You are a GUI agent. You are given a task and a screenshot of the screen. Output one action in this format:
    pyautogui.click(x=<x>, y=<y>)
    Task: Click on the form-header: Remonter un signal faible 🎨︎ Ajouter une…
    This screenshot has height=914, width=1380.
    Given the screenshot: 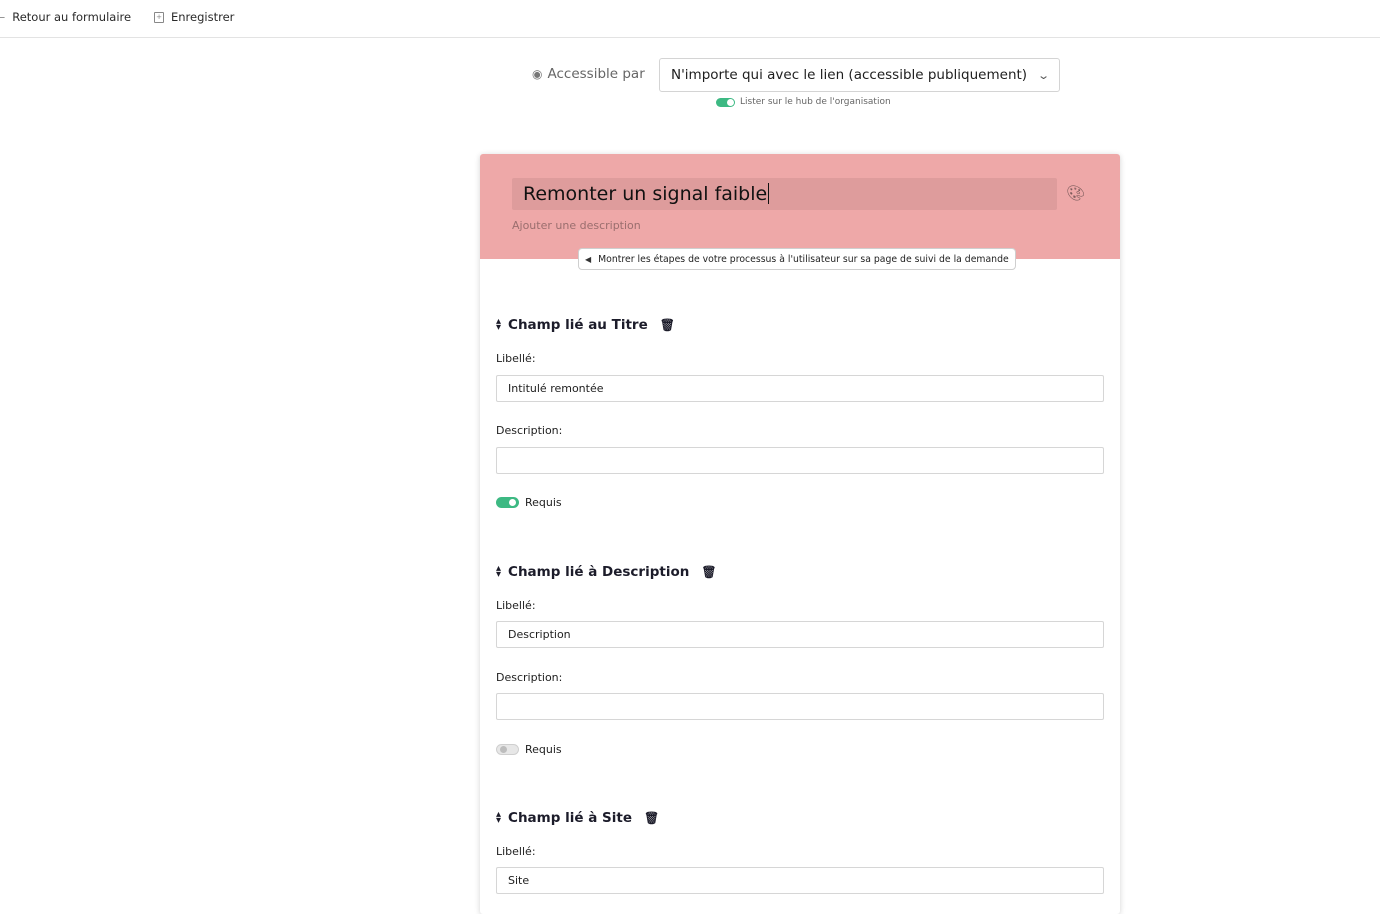 What is the action you would take?
    pyautogui.click(x=800, y=212)
    